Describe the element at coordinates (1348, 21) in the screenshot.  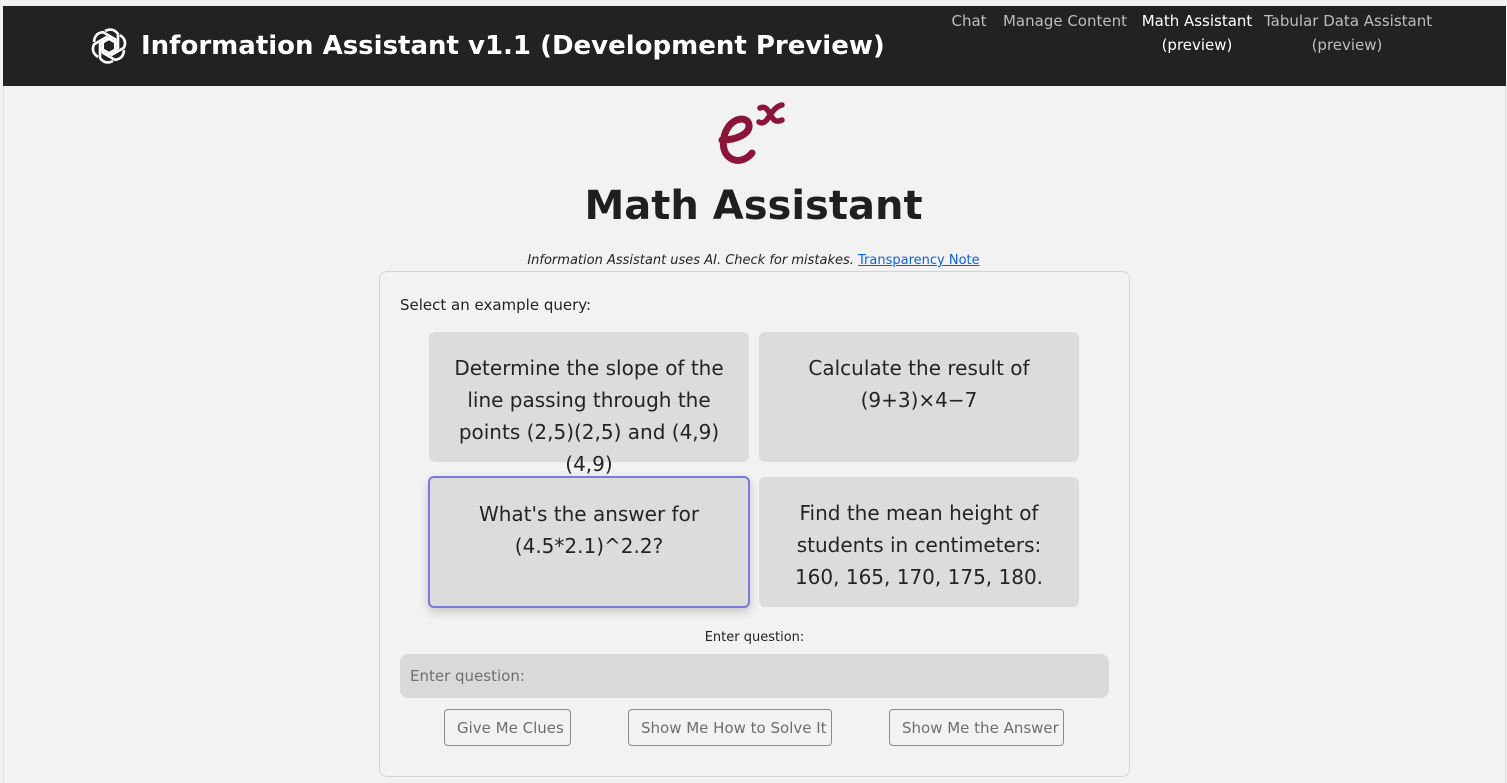
I see `nav-tabular-label: Tabular Data Assistant` at that location.